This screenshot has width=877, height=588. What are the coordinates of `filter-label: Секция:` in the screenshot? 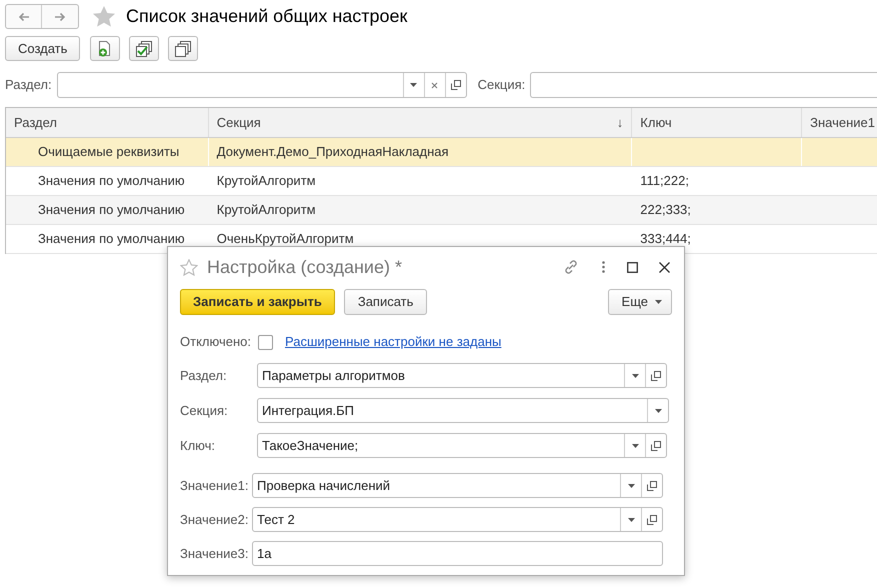 It's located at (502, 85).